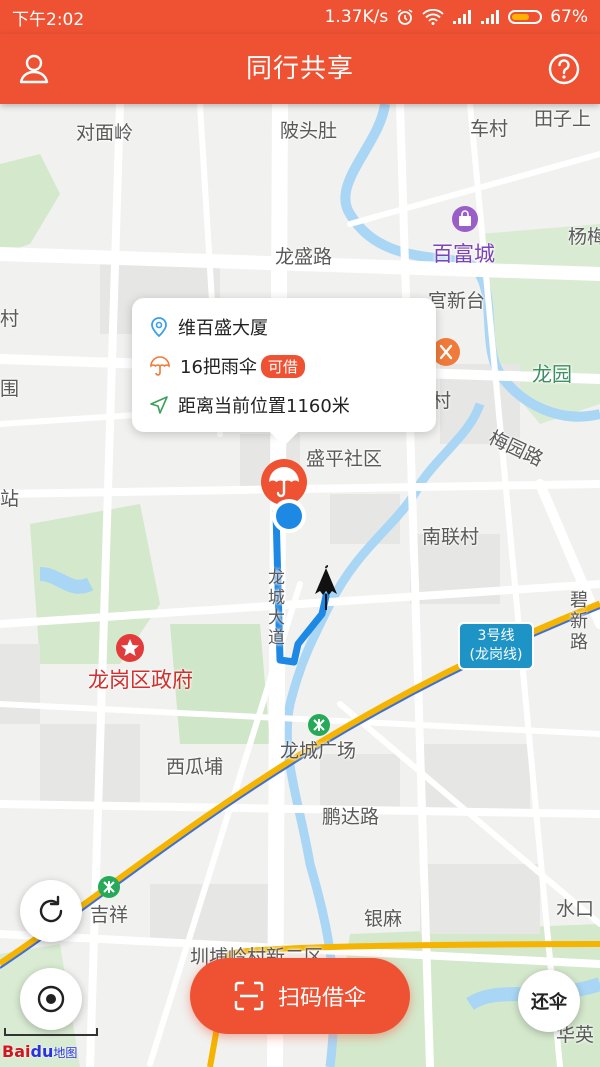 The image size is (600, 1067). What do you see at coordinates (10, 319) in the screenshot?
I see `map-label: 村` at bounding box center [10, 319].